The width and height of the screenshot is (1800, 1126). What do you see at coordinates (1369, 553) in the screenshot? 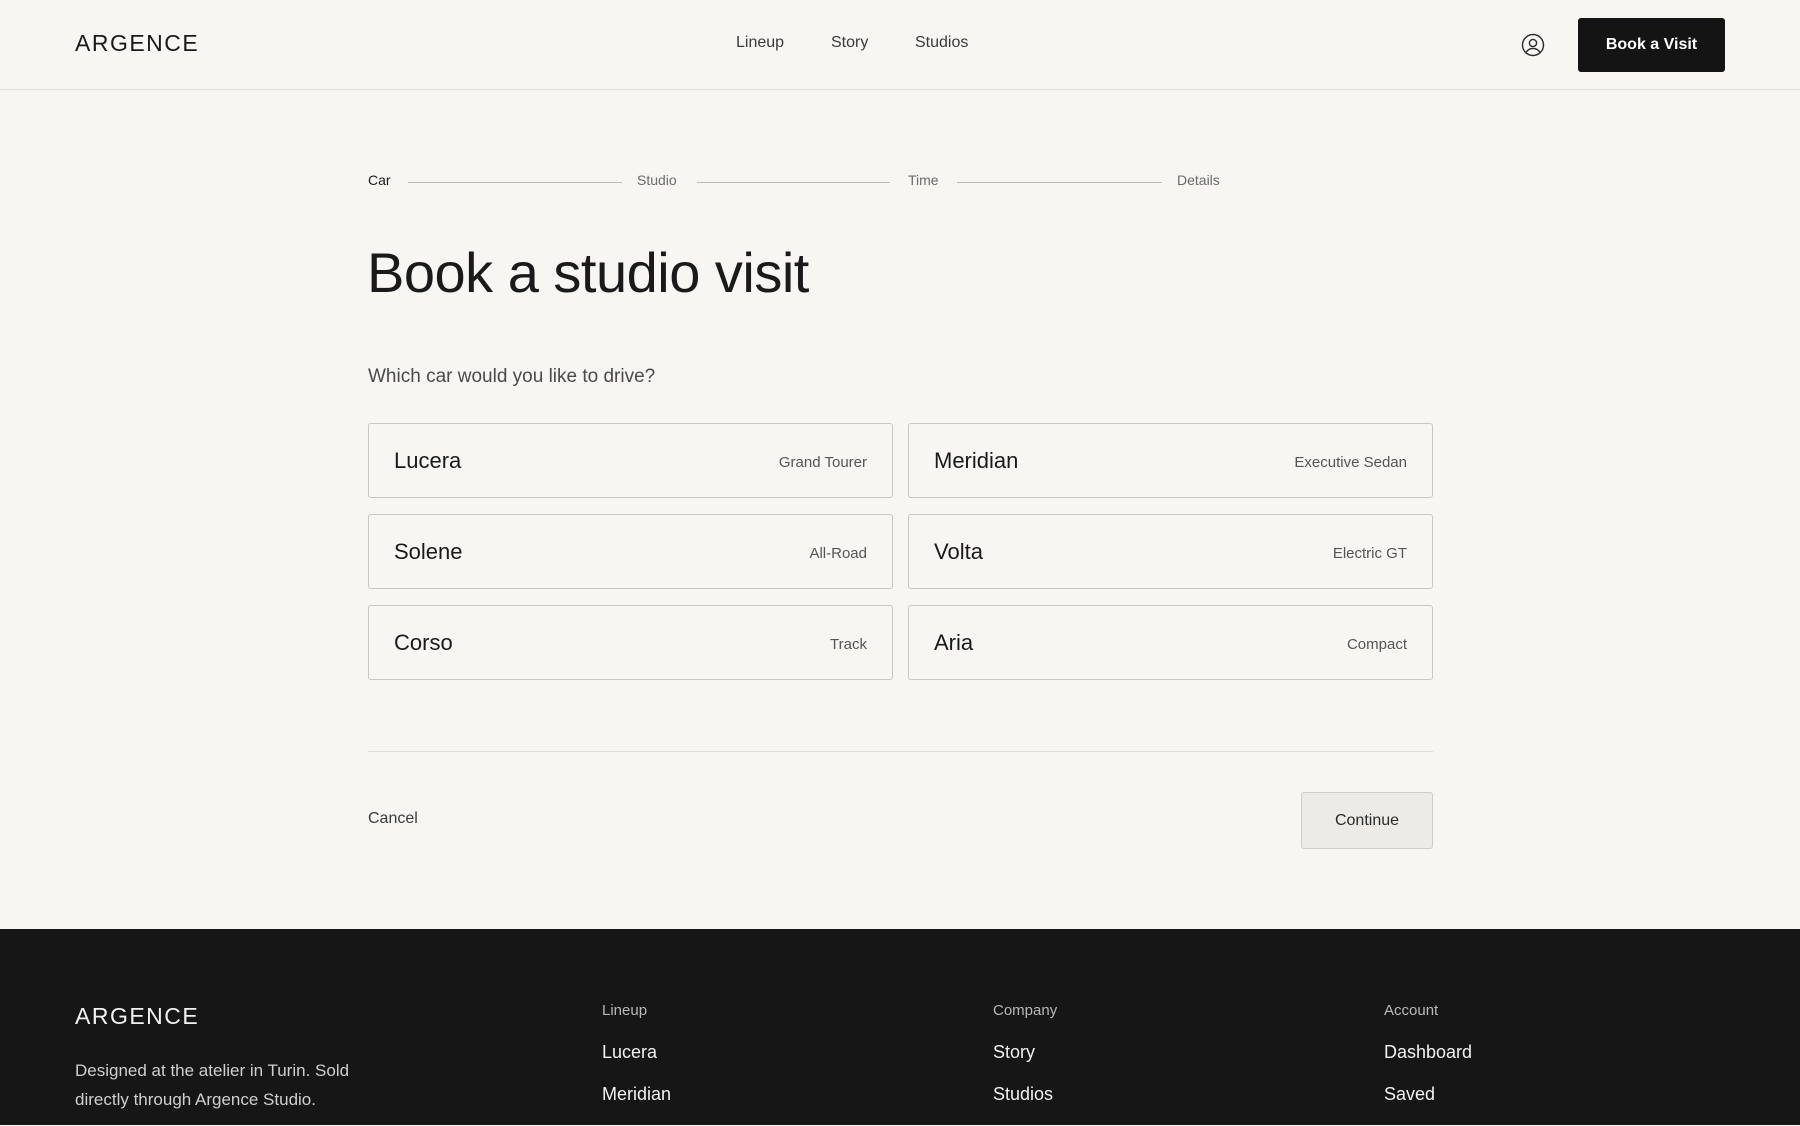
I see `car-class: Electric GT` at bounding box center [1369, 553].